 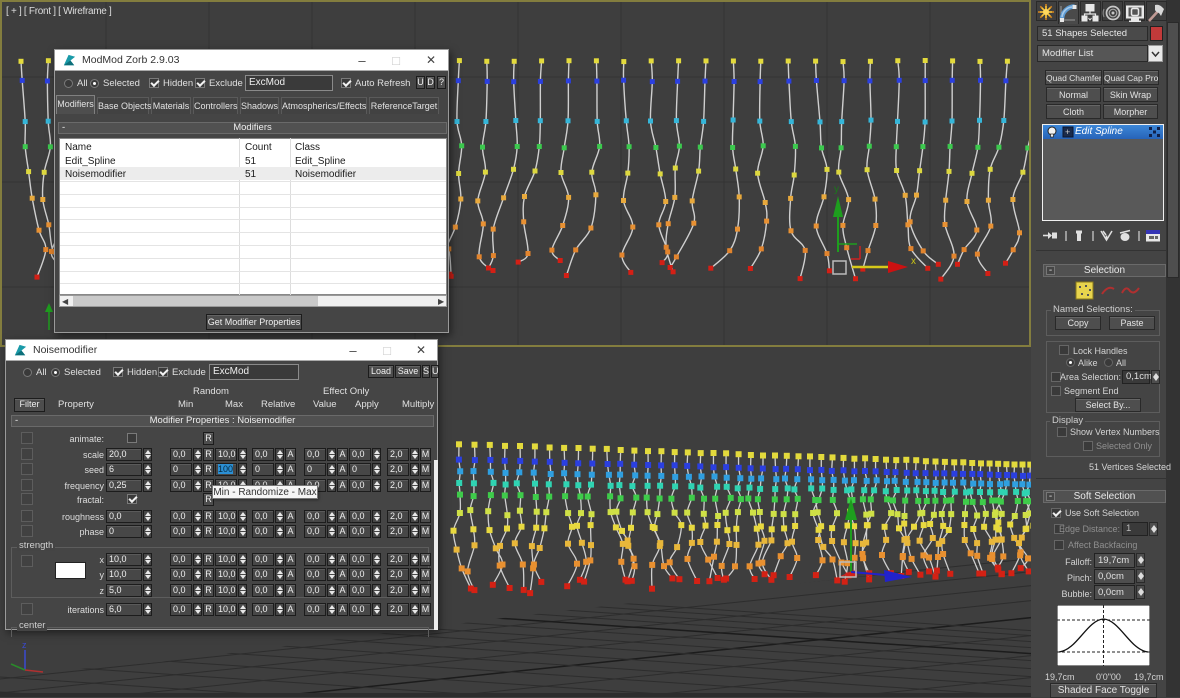 What do you see at coordinates (836, 189) in the screenshot?
I see `svg-text: y` at bounding box center [836, 189].